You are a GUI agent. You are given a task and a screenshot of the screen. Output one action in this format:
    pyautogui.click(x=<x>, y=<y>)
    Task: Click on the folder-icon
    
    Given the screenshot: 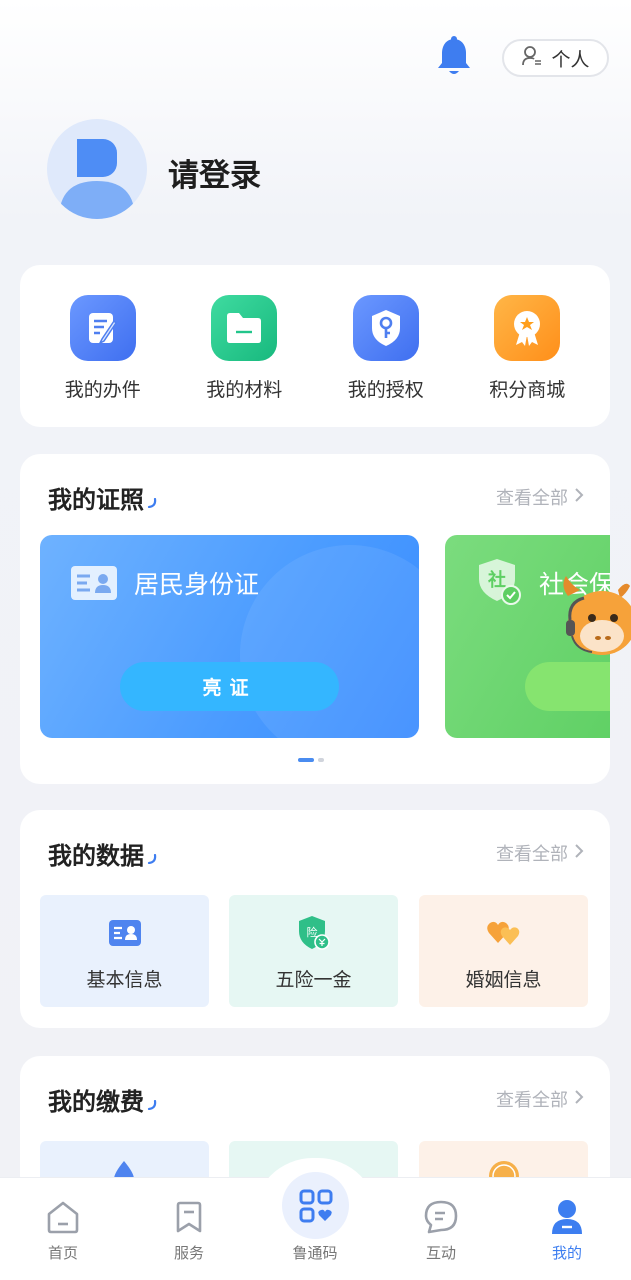 What is the action you would take?
    pyautogui.click(x=244, y=328)
    